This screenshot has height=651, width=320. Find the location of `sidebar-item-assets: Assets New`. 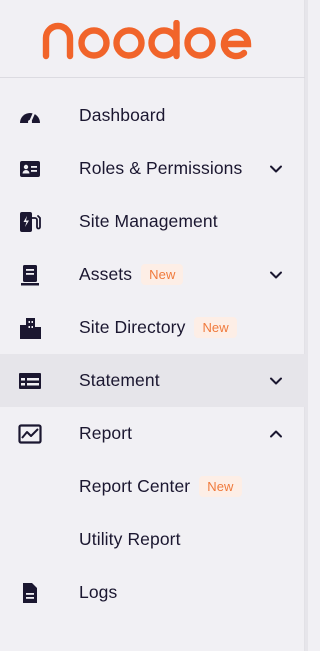

sidebar-item-assets: Assets New is located at coordinates (152, 274).